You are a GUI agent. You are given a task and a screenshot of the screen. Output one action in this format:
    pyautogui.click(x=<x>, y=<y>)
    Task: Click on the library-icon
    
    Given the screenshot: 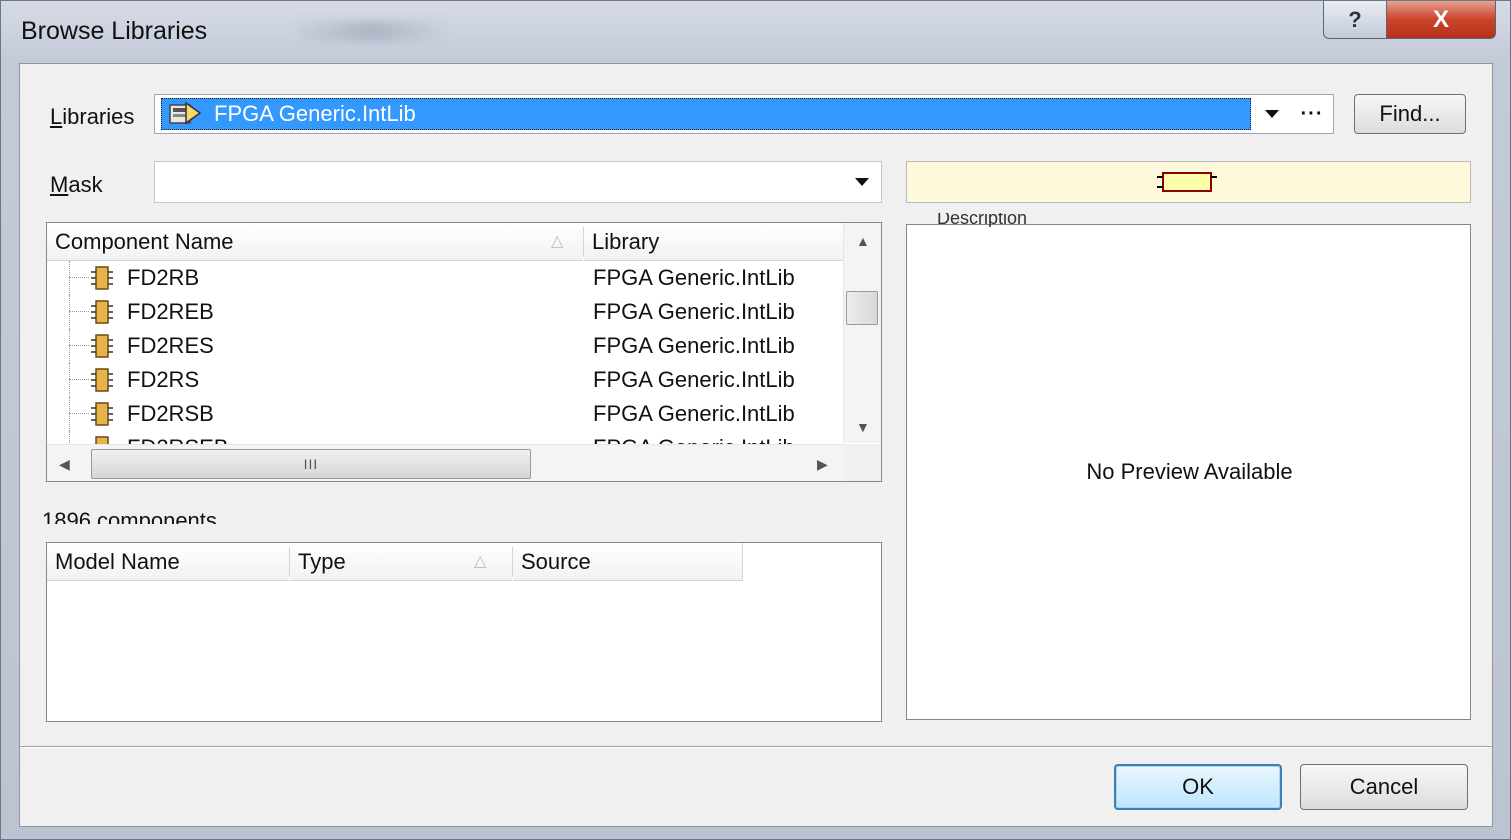 What is the action you would take?
    pyautogui.click(x=185, y=113)
    